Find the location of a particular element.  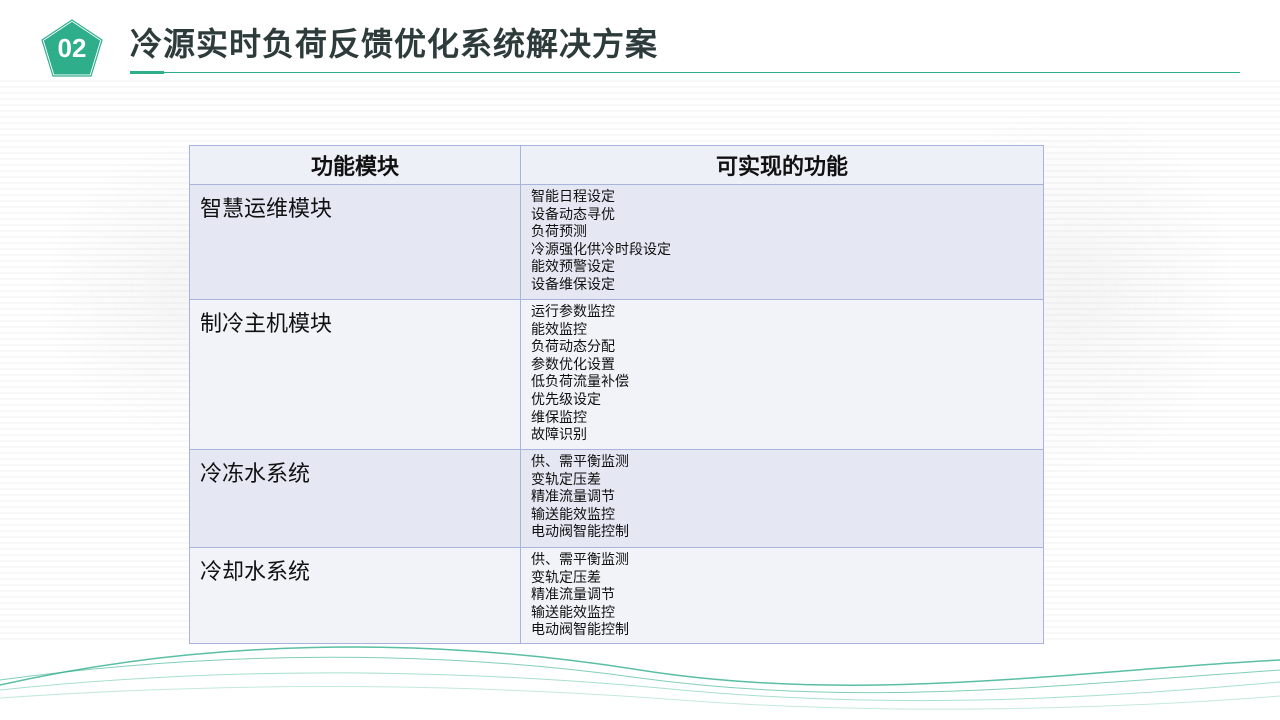

function-item: 故障识别 is located at coordinates (559, 435).